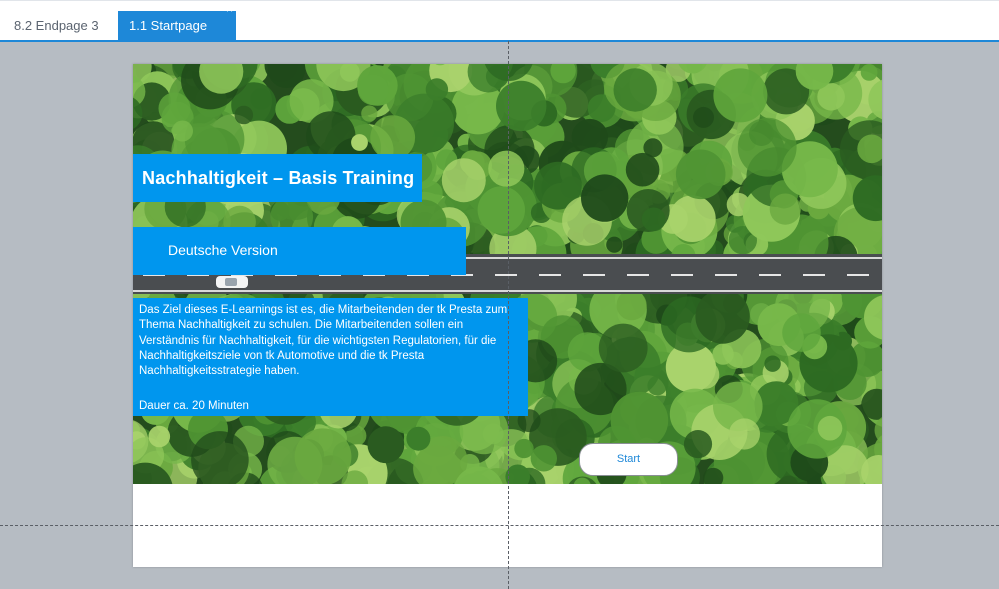  What do you see at coordinates (499, 21) in the screenshot?
I see `tab-bar: 8.2 Endpage 3 1.1 Startpage ×` at bounding box center [499, 21].